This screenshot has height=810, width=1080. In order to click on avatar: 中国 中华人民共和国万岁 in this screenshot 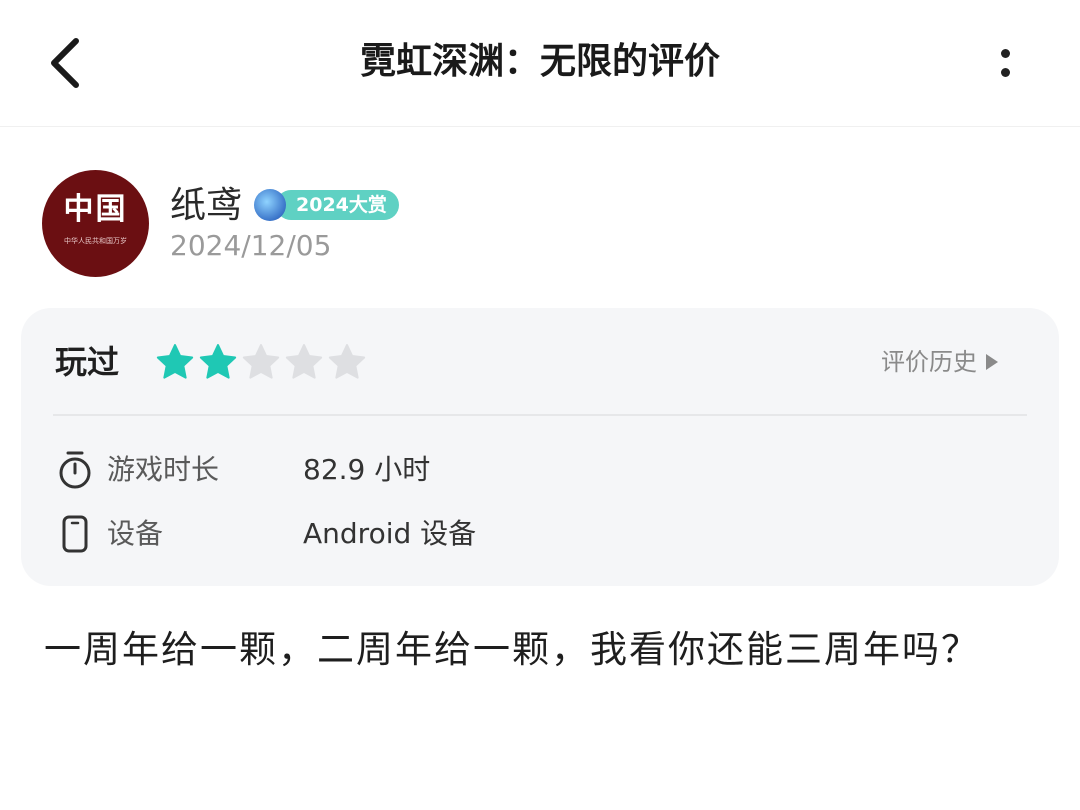, I will do `click(95, 223)`.